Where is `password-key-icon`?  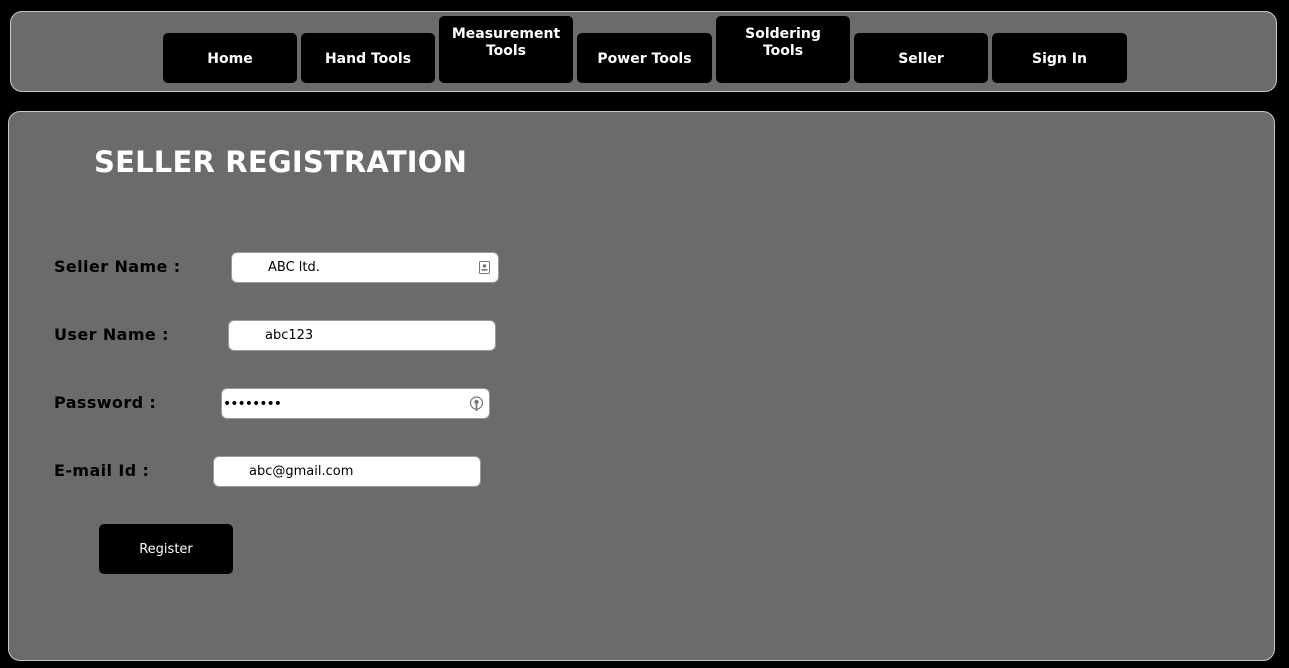
password-key-icon is located at coordinates (476, 403).